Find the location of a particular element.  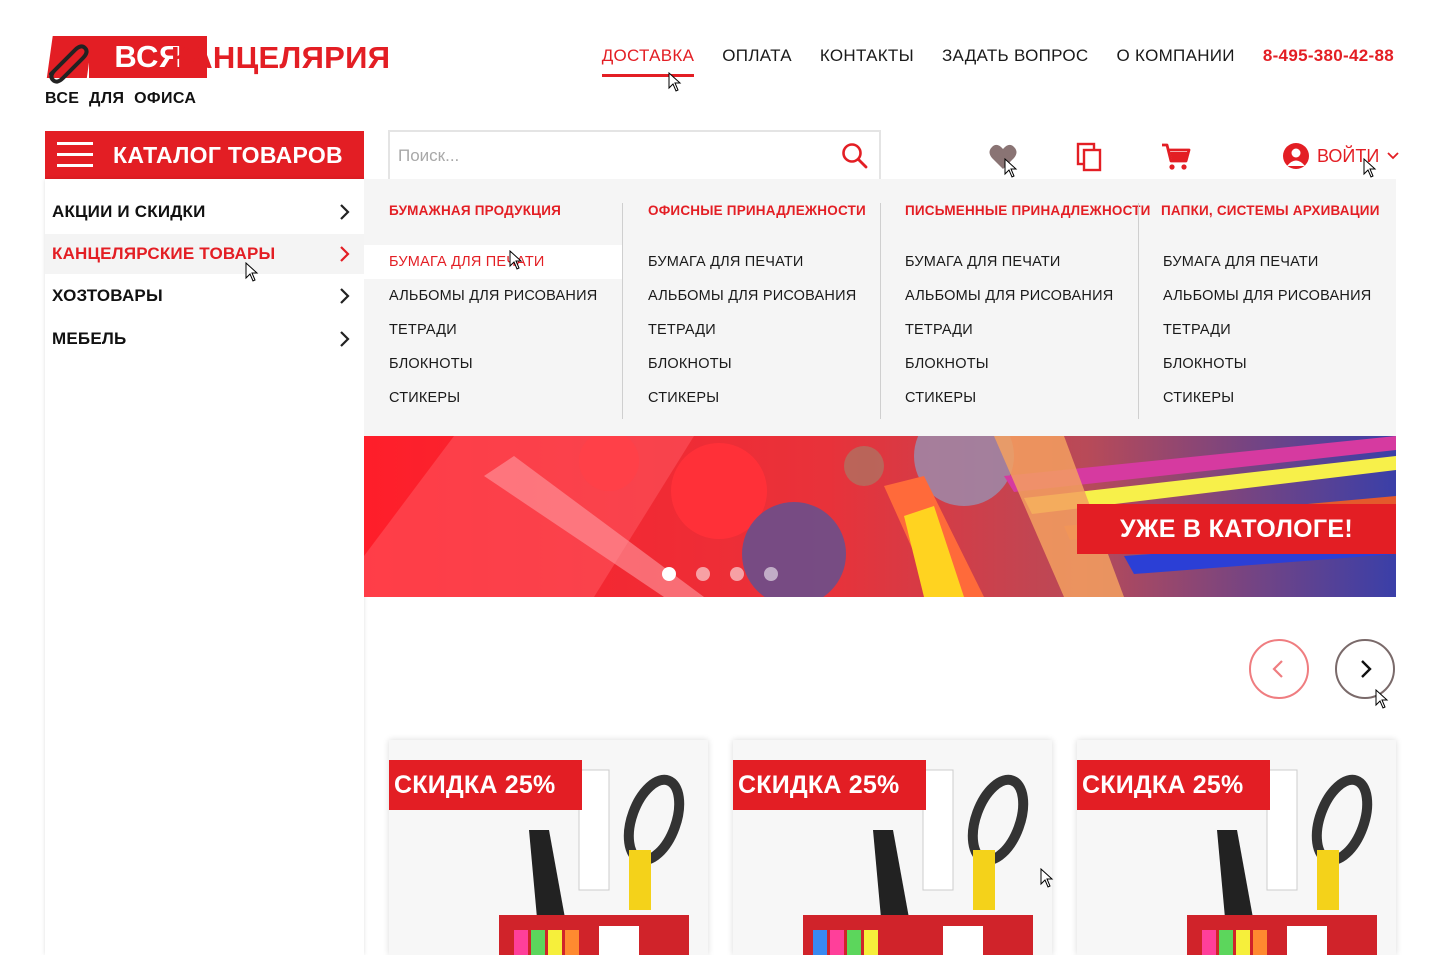

slider-dots is located at coordinates (720, 574).